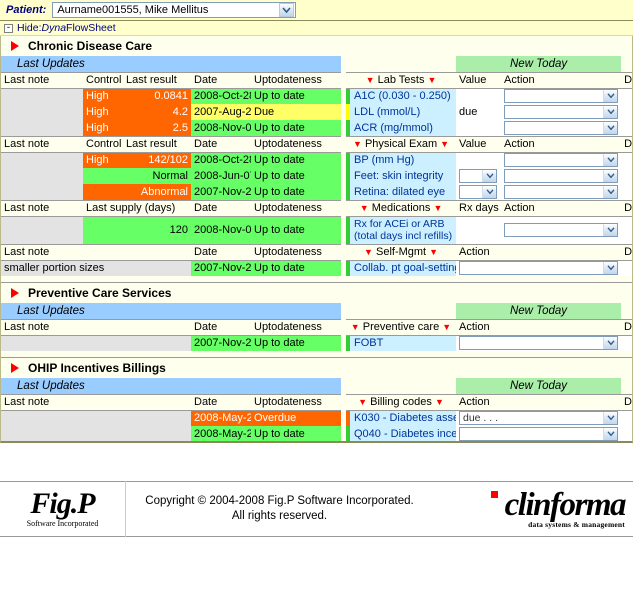  I want to click on section-separator, so click(316, 279).